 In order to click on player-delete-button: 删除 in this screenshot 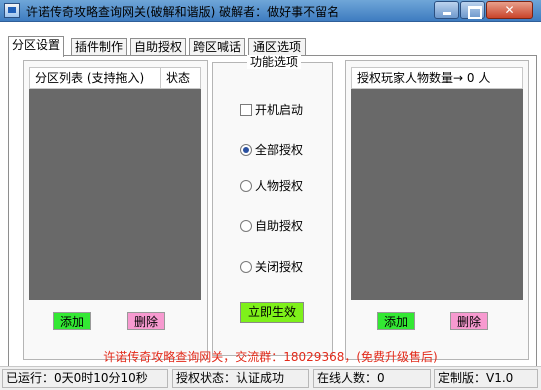, I will do `click(469, 321)`.